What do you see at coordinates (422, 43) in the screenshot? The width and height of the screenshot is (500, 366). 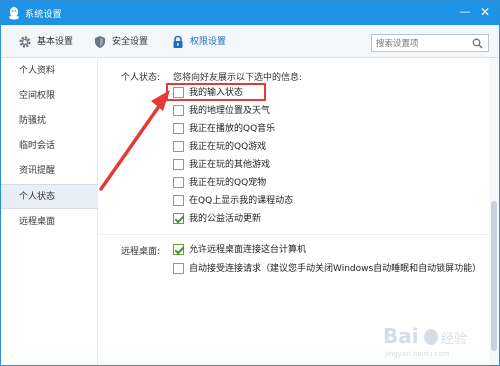 I see `search-input` at bounding box center [422, 43].